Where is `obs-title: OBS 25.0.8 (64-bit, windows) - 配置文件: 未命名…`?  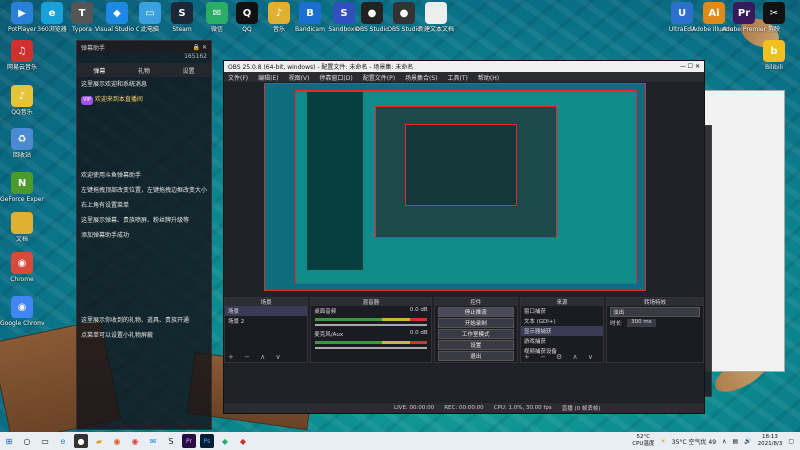 obs-title: OBS 25.0.8 (64-bit, windows) - 配置文件: 未命名… is located at coordinates (321, 67).